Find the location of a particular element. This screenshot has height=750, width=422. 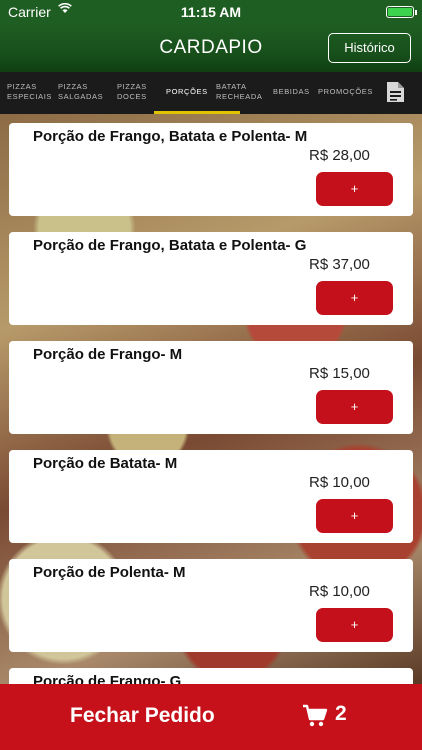

checkout-bar: Fechar Pedido 2 is located at coordinates (211, 717).